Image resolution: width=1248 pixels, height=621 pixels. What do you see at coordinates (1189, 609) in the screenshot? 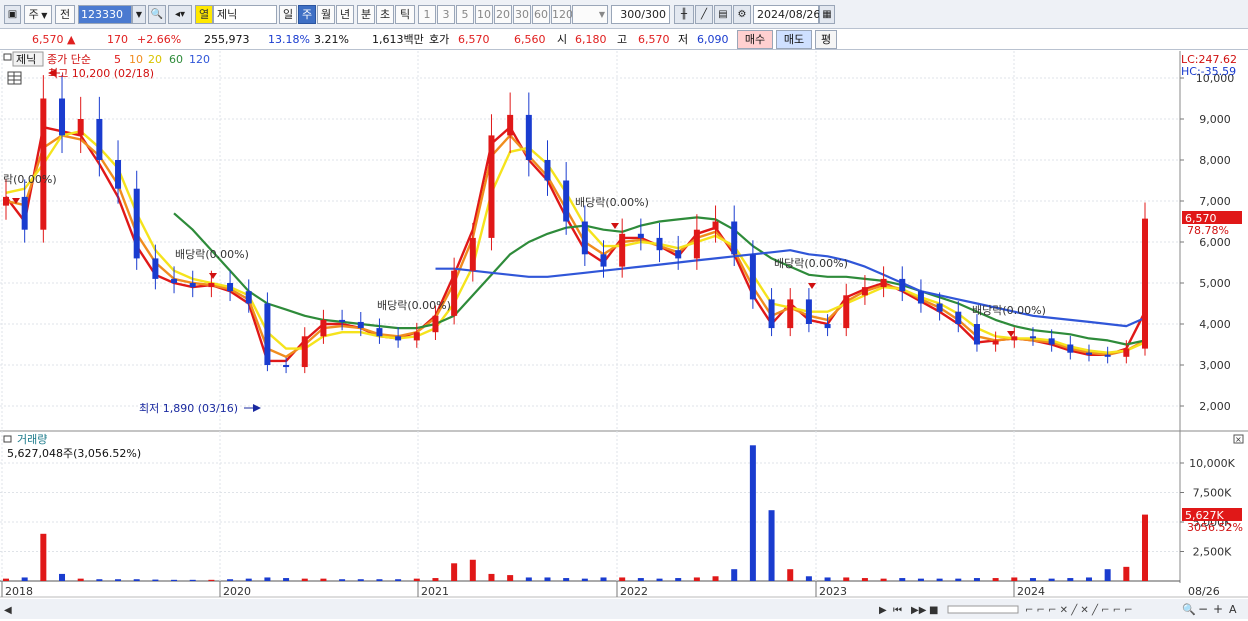
I see `zoom-icon: 🔍` at bounding box center [1189, 609].